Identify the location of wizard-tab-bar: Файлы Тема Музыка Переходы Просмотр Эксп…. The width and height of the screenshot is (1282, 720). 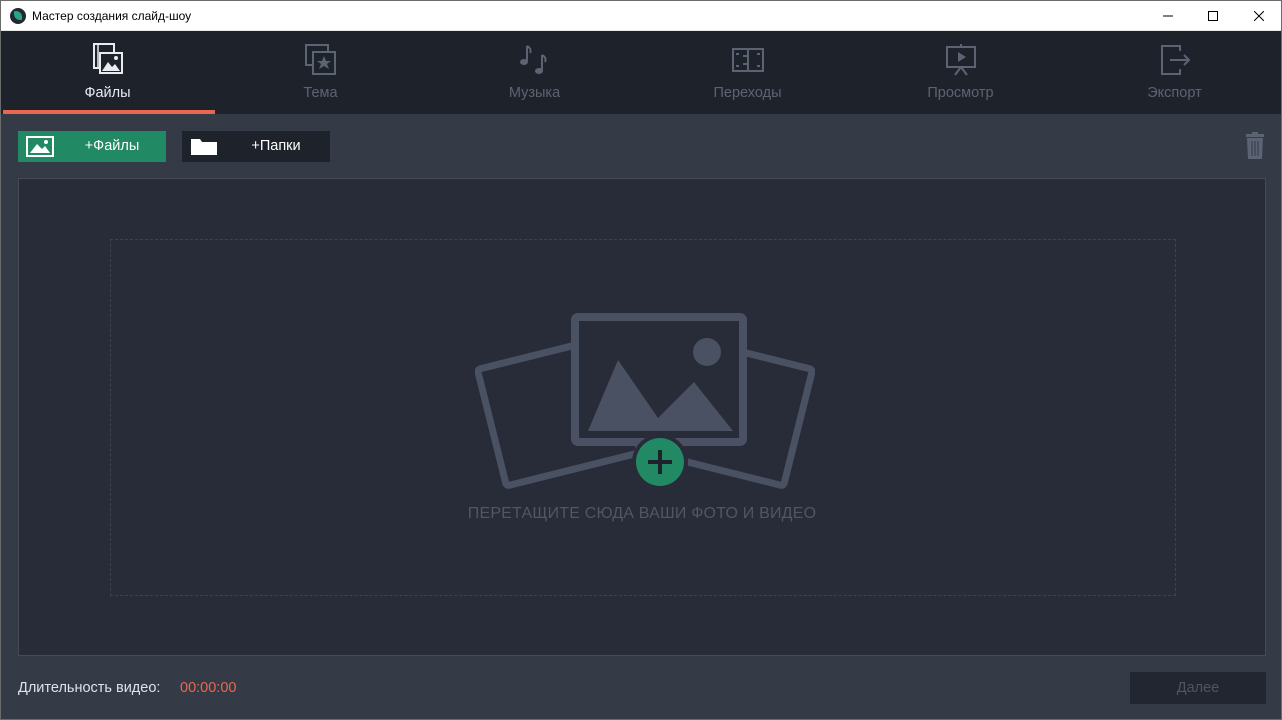
(641, 72).